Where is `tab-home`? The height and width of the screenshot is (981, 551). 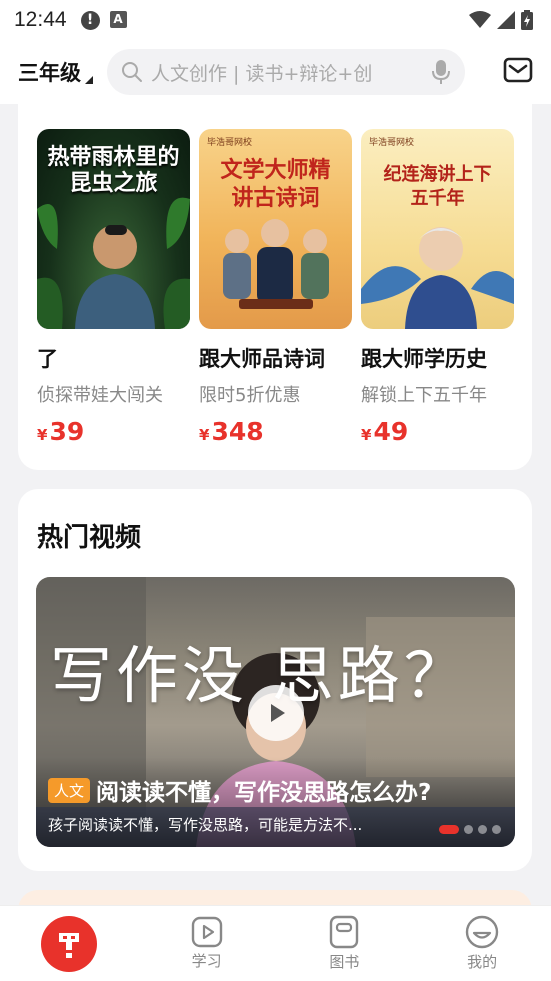 tab-home is located at coordinates (69, 943).